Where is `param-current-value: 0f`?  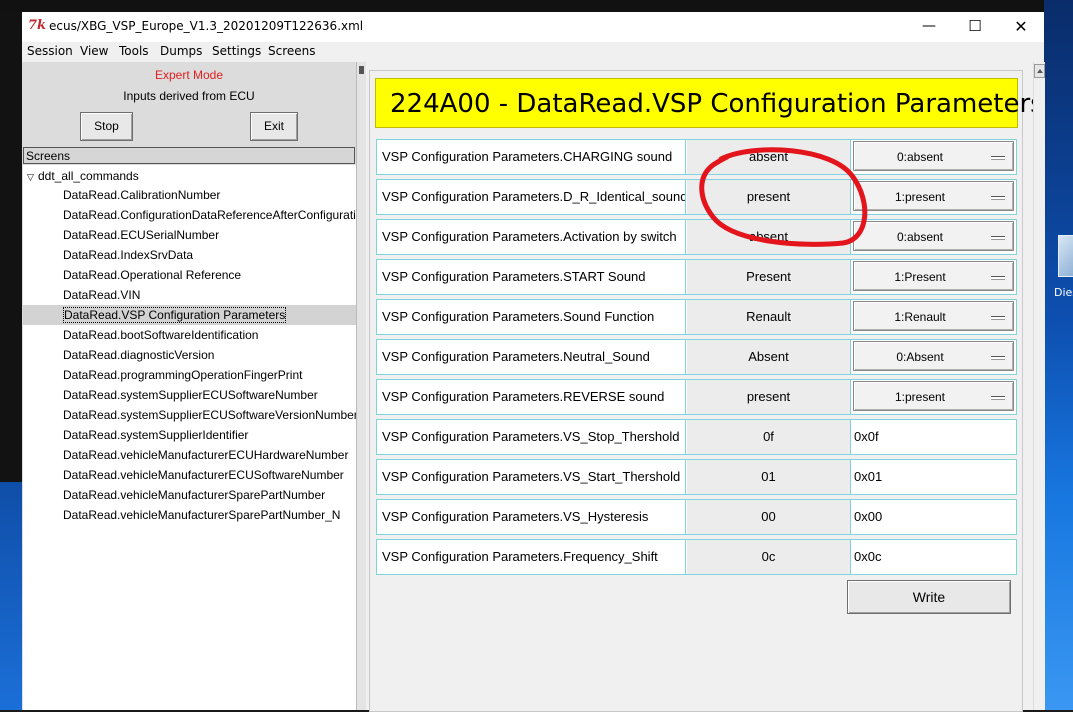 param-current-value: 0f is located at coordinates (769, 437).